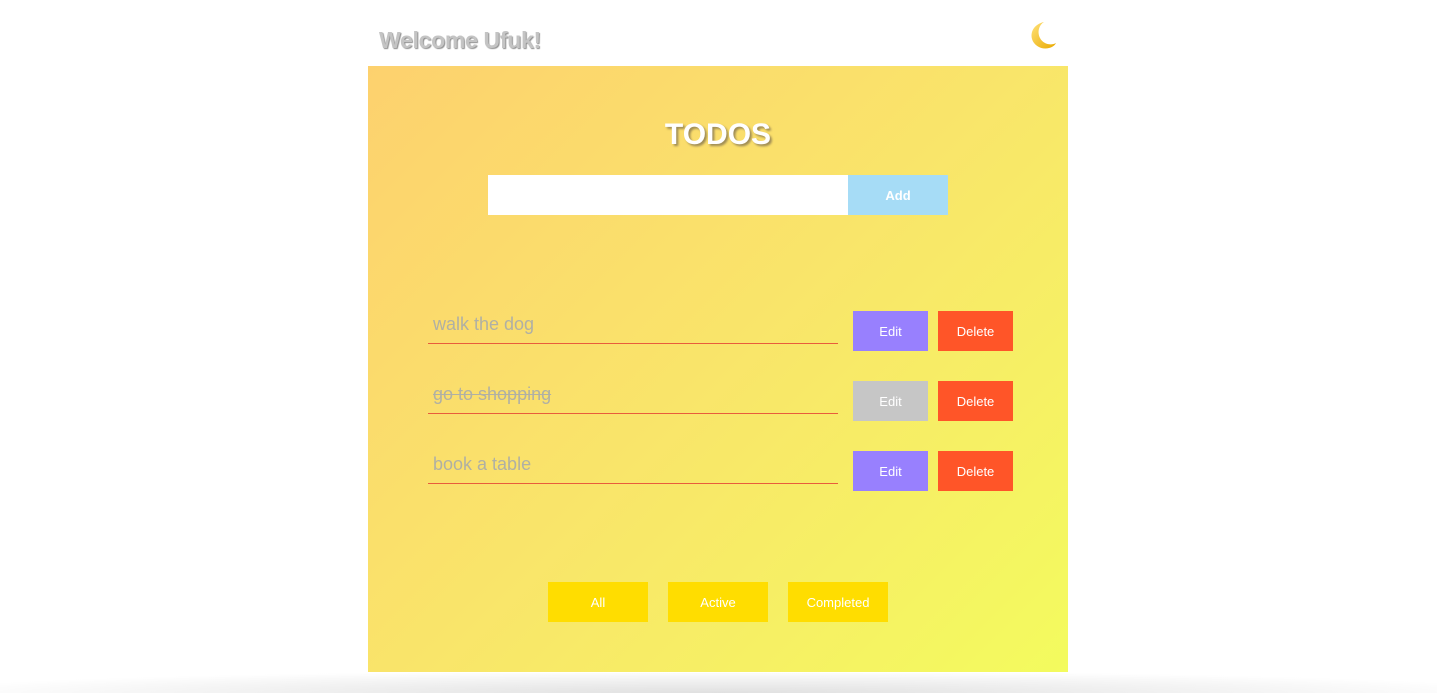 This screenshot has height=693, width=1437. I want to click on todo-text: go to shopping, so click(492, 394).